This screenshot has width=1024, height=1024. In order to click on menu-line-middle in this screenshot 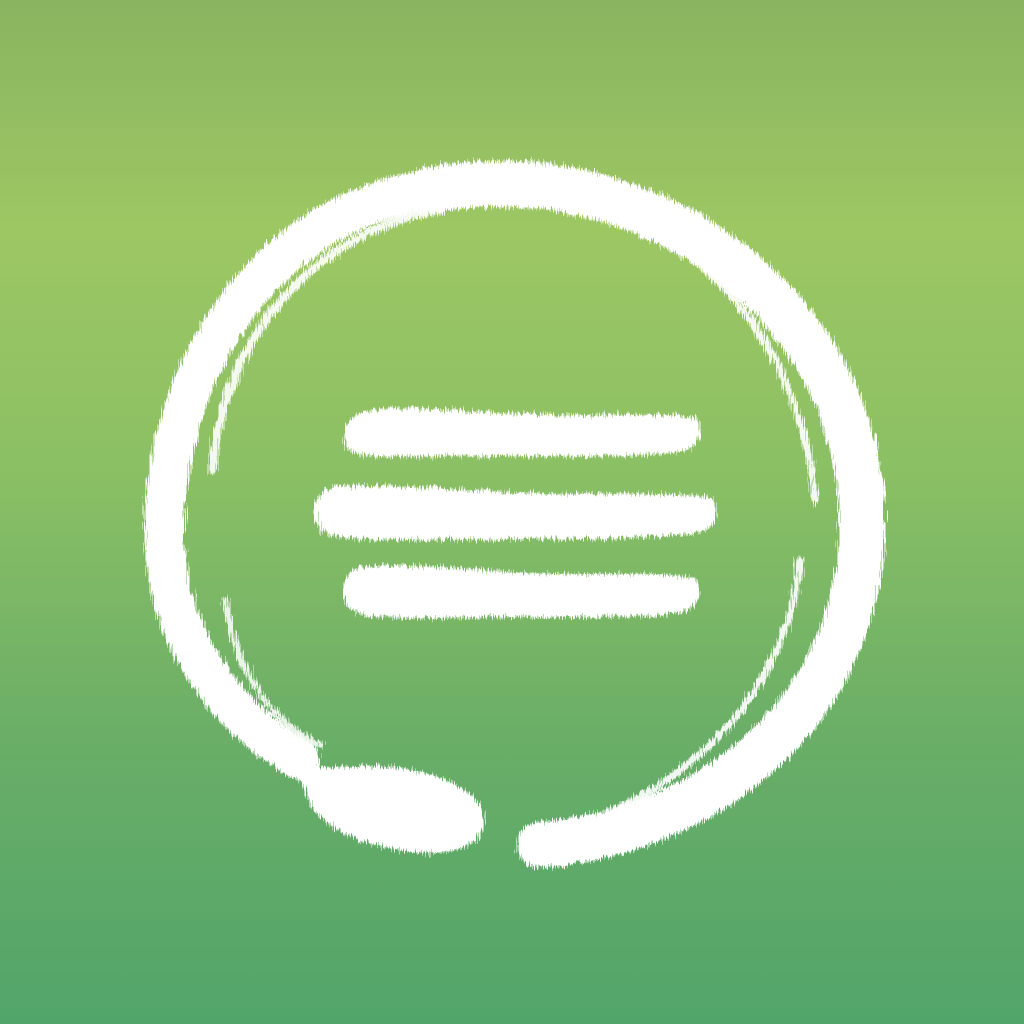, I will do `click(515, 513)`.